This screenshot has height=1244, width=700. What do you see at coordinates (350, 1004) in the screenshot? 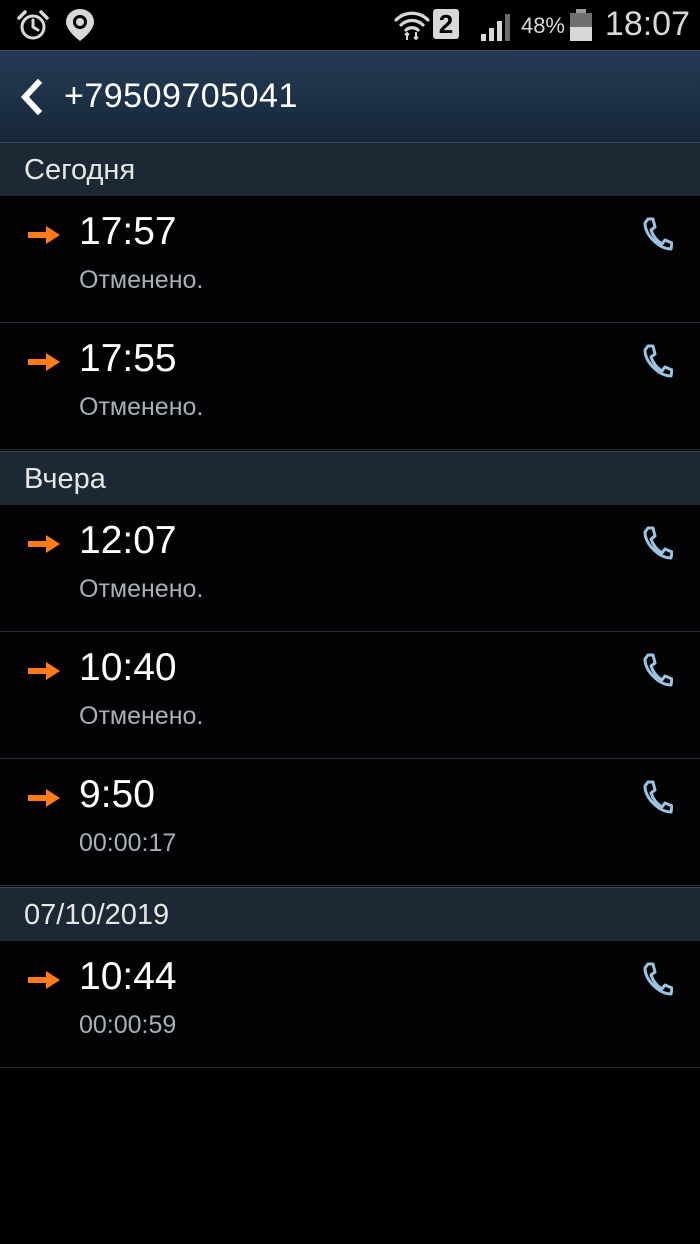
I see `call-log-row: 10:44 00:00:59` at bounding box center [350, 1004].